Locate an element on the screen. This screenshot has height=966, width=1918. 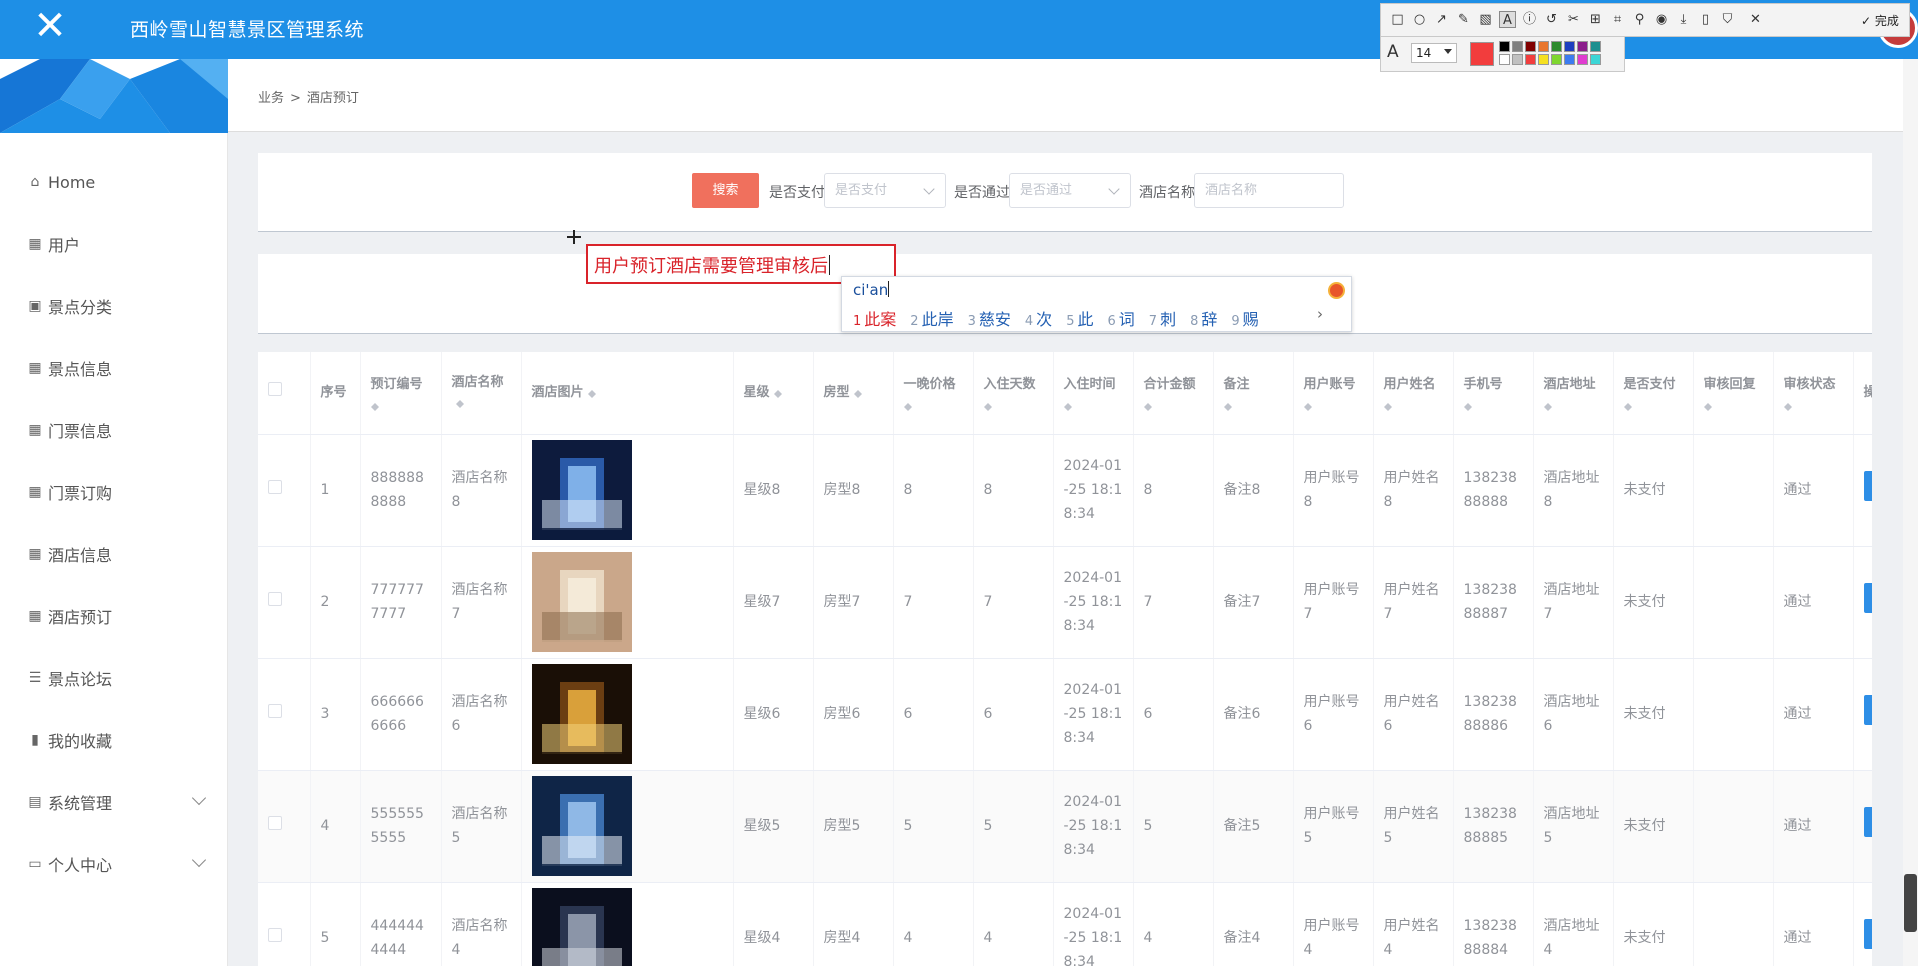
column-header: 酒店名称 is located at coordinates (481, 393).